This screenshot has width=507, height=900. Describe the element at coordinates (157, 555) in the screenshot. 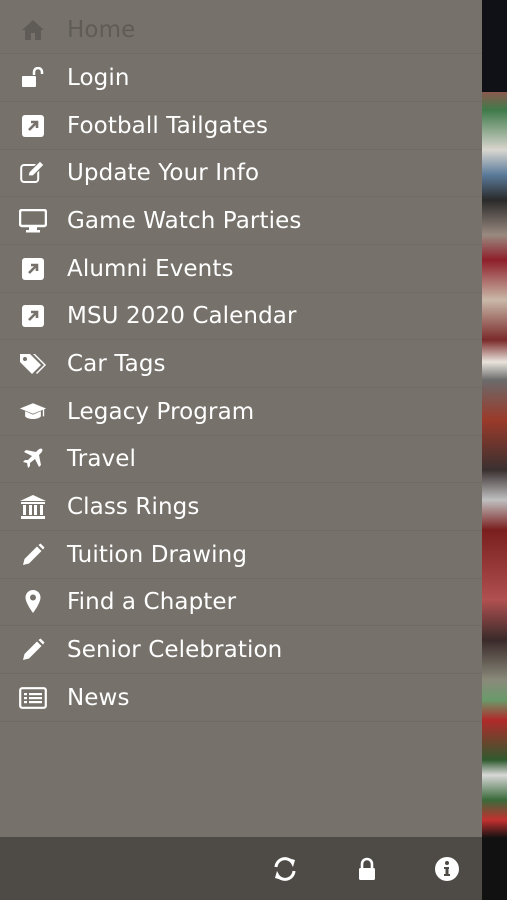

I see `menu-item-label: Tuition Drawing` at that location.